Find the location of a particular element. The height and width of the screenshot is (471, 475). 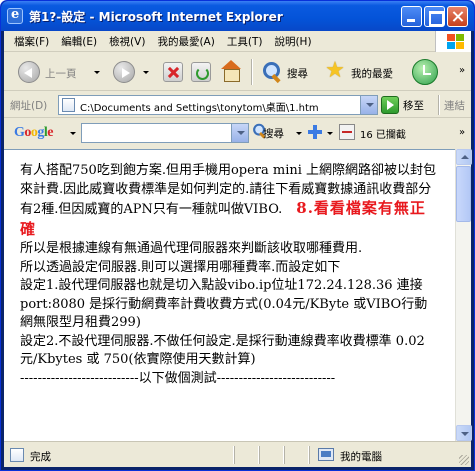

menu-file: 檔案(F) is located at coordinates (31, 41).